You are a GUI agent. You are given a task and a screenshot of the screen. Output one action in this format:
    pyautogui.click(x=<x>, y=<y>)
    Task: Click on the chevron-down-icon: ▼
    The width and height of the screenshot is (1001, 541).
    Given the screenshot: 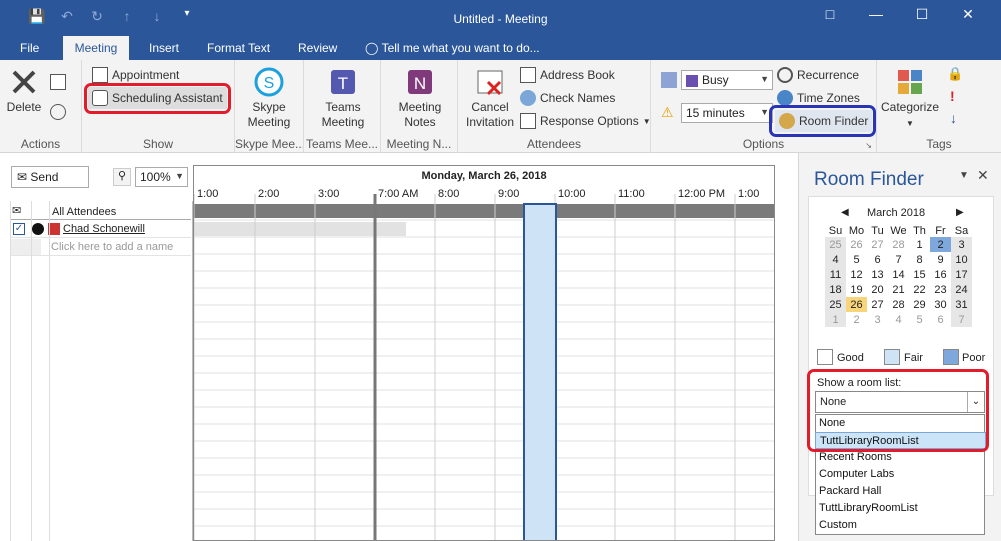 What is the action you would take?
    pyautogui.click(x=646, y=121)
    